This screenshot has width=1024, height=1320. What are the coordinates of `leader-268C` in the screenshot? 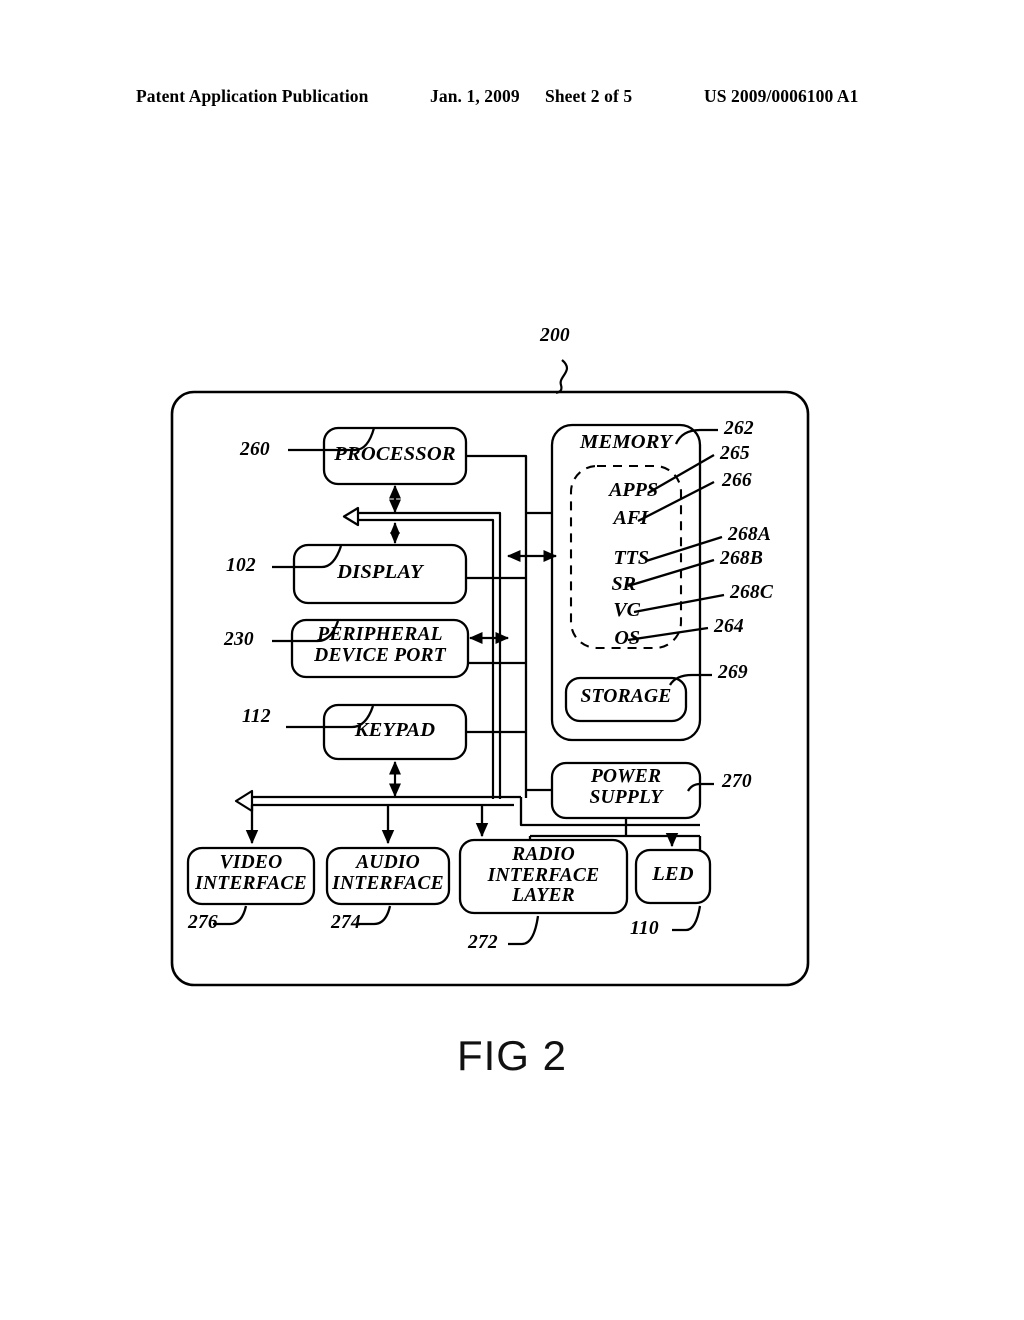 It's located at (679, 603).